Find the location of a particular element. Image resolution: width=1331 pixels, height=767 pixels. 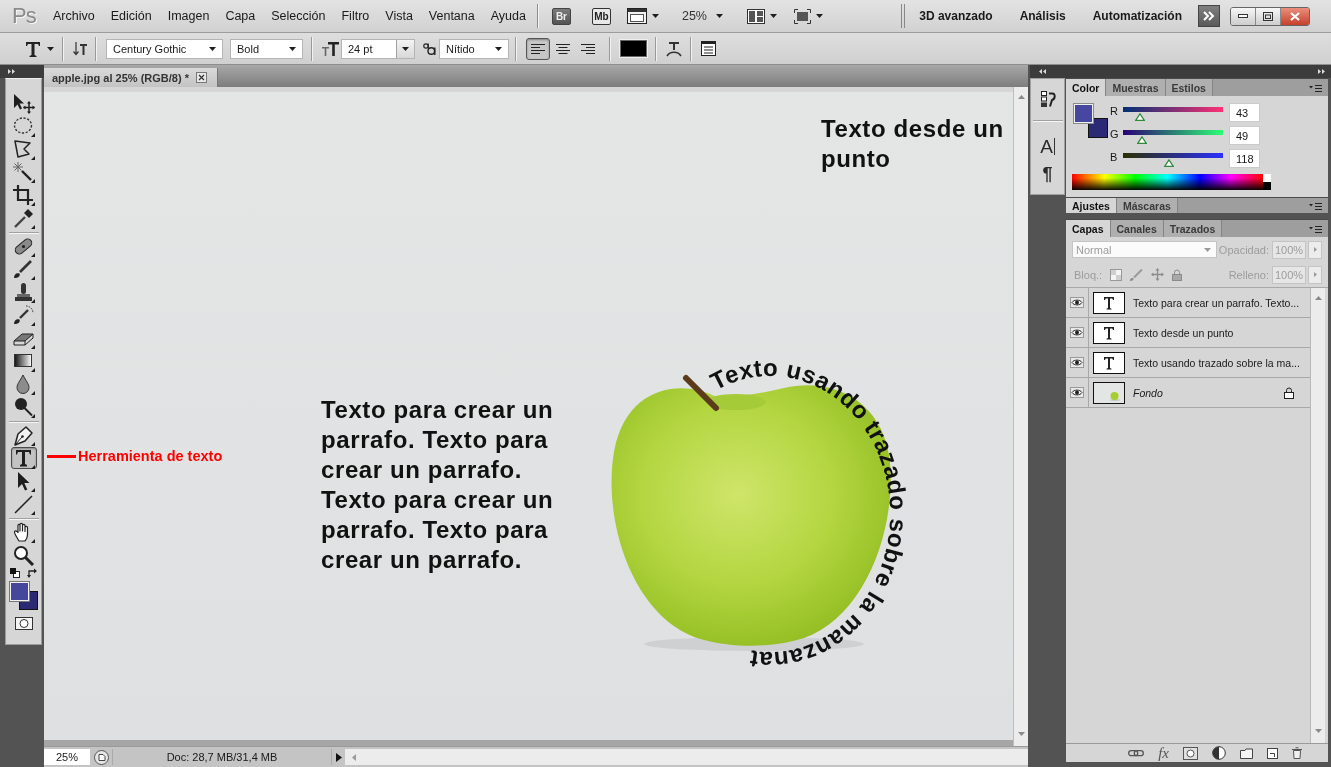

screen-button is located at coordinates (808, 16).